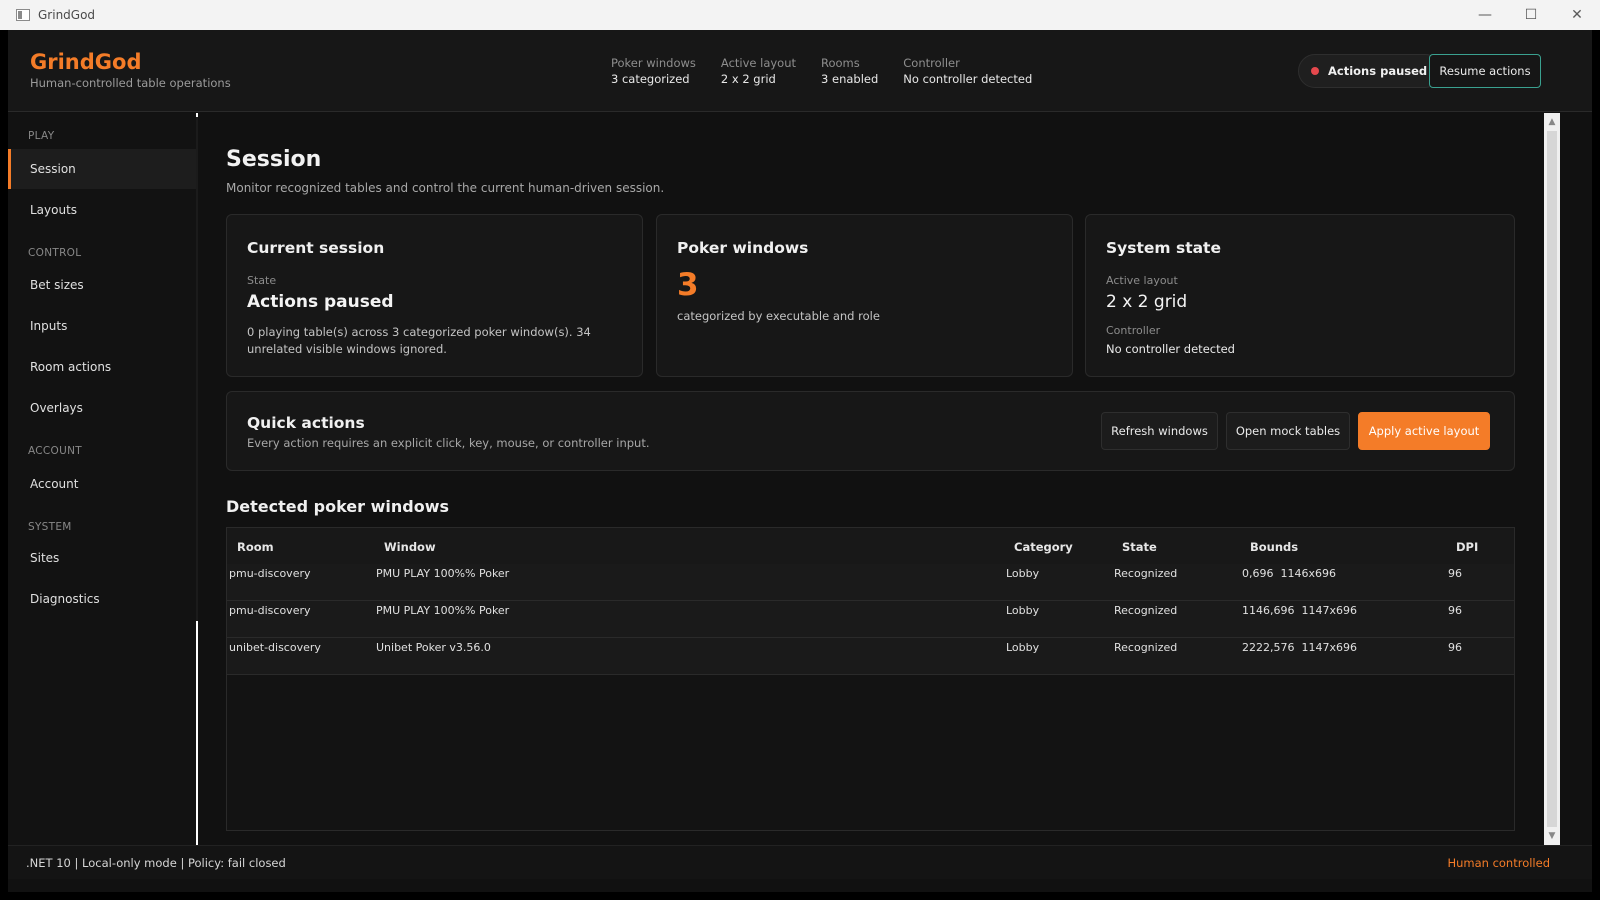 The width and height of the screenshot is (1600, 900). I want to click on stat-label: Active layout, so click(758, 63).